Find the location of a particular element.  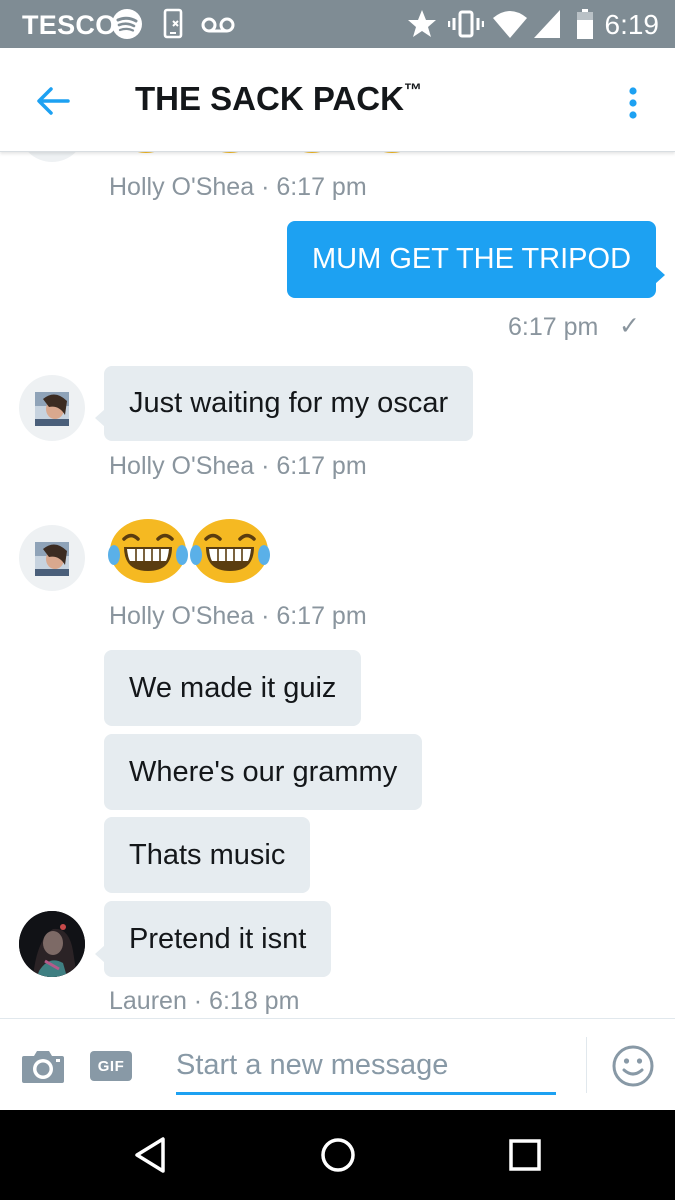

gif-button: GIF is located at coordinates (111, 1066).